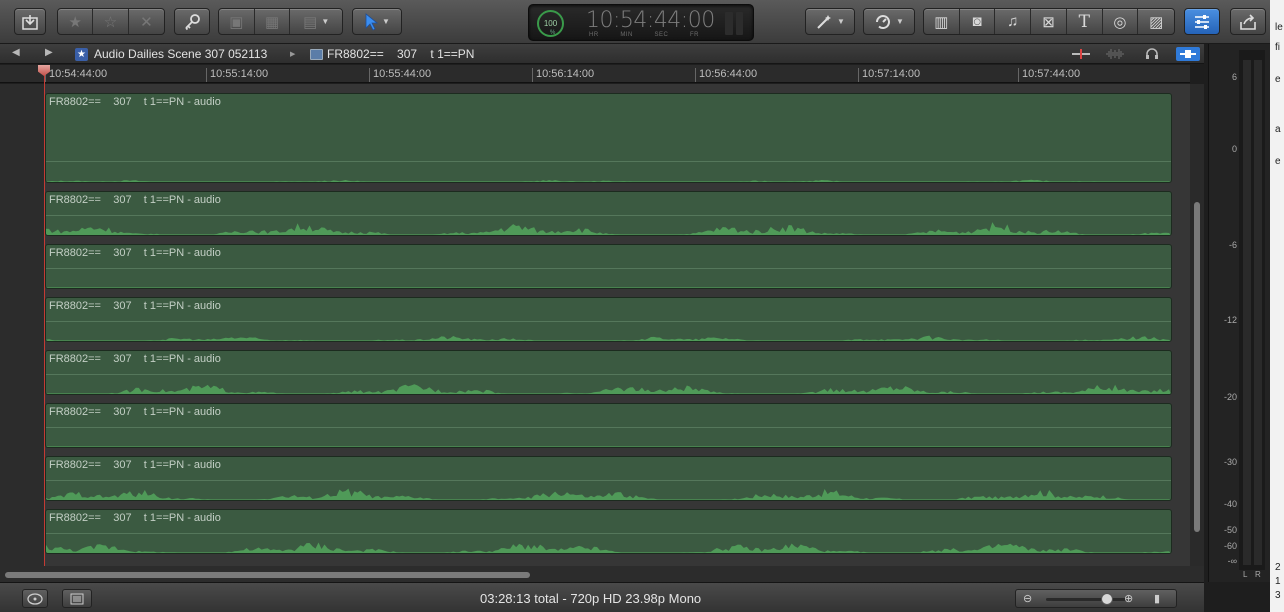 The image size is (1284, 612). I want to click on transitions-browser-button: ⊠, so click(1049, 21).